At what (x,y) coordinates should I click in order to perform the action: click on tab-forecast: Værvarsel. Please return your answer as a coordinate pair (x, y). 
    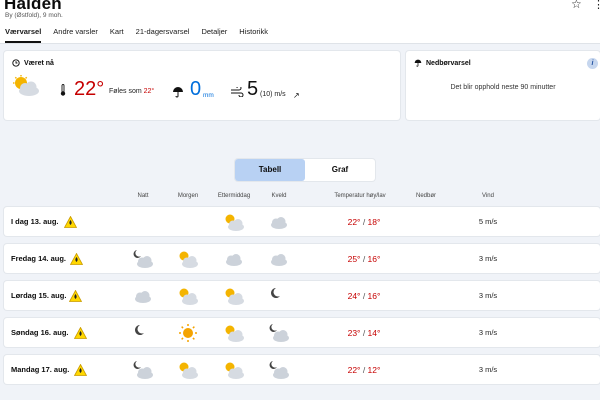
    Looking at the image, I should click on (23, 35).